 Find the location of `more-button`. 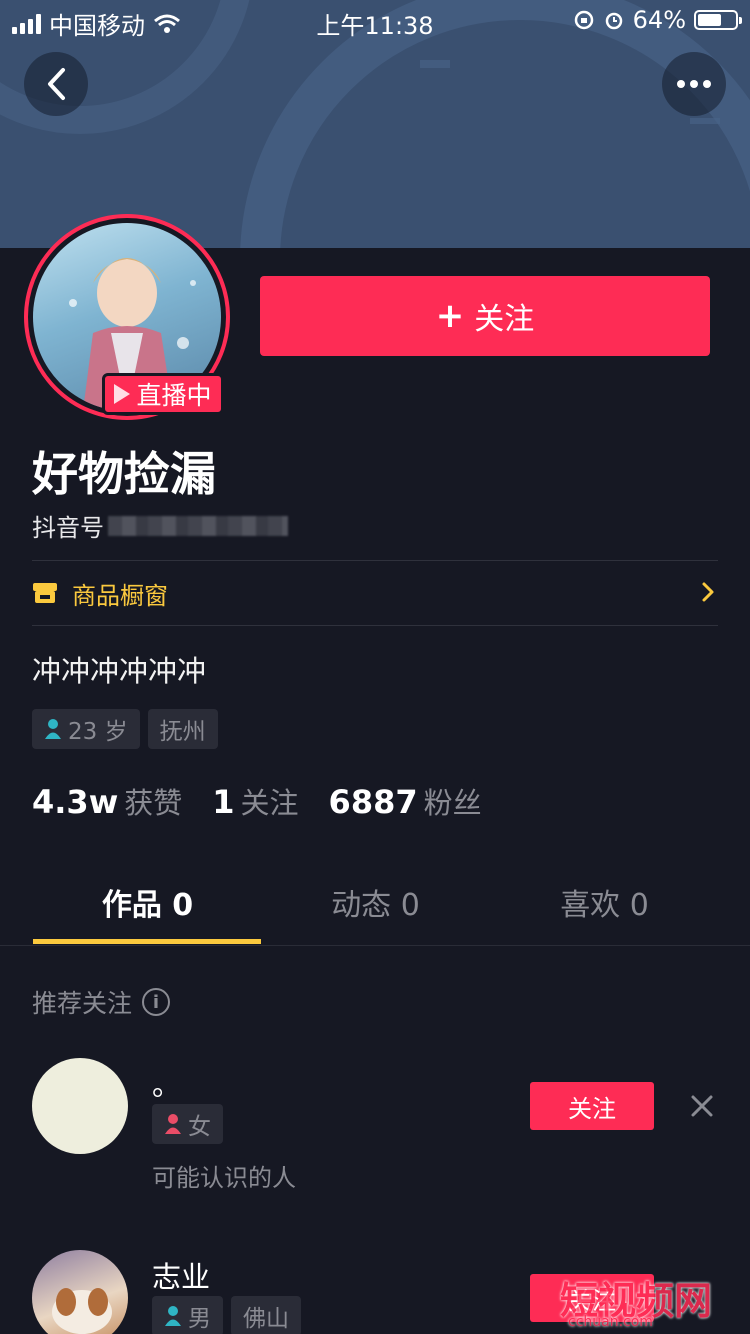

more-button is located at coordinates (694, 84).